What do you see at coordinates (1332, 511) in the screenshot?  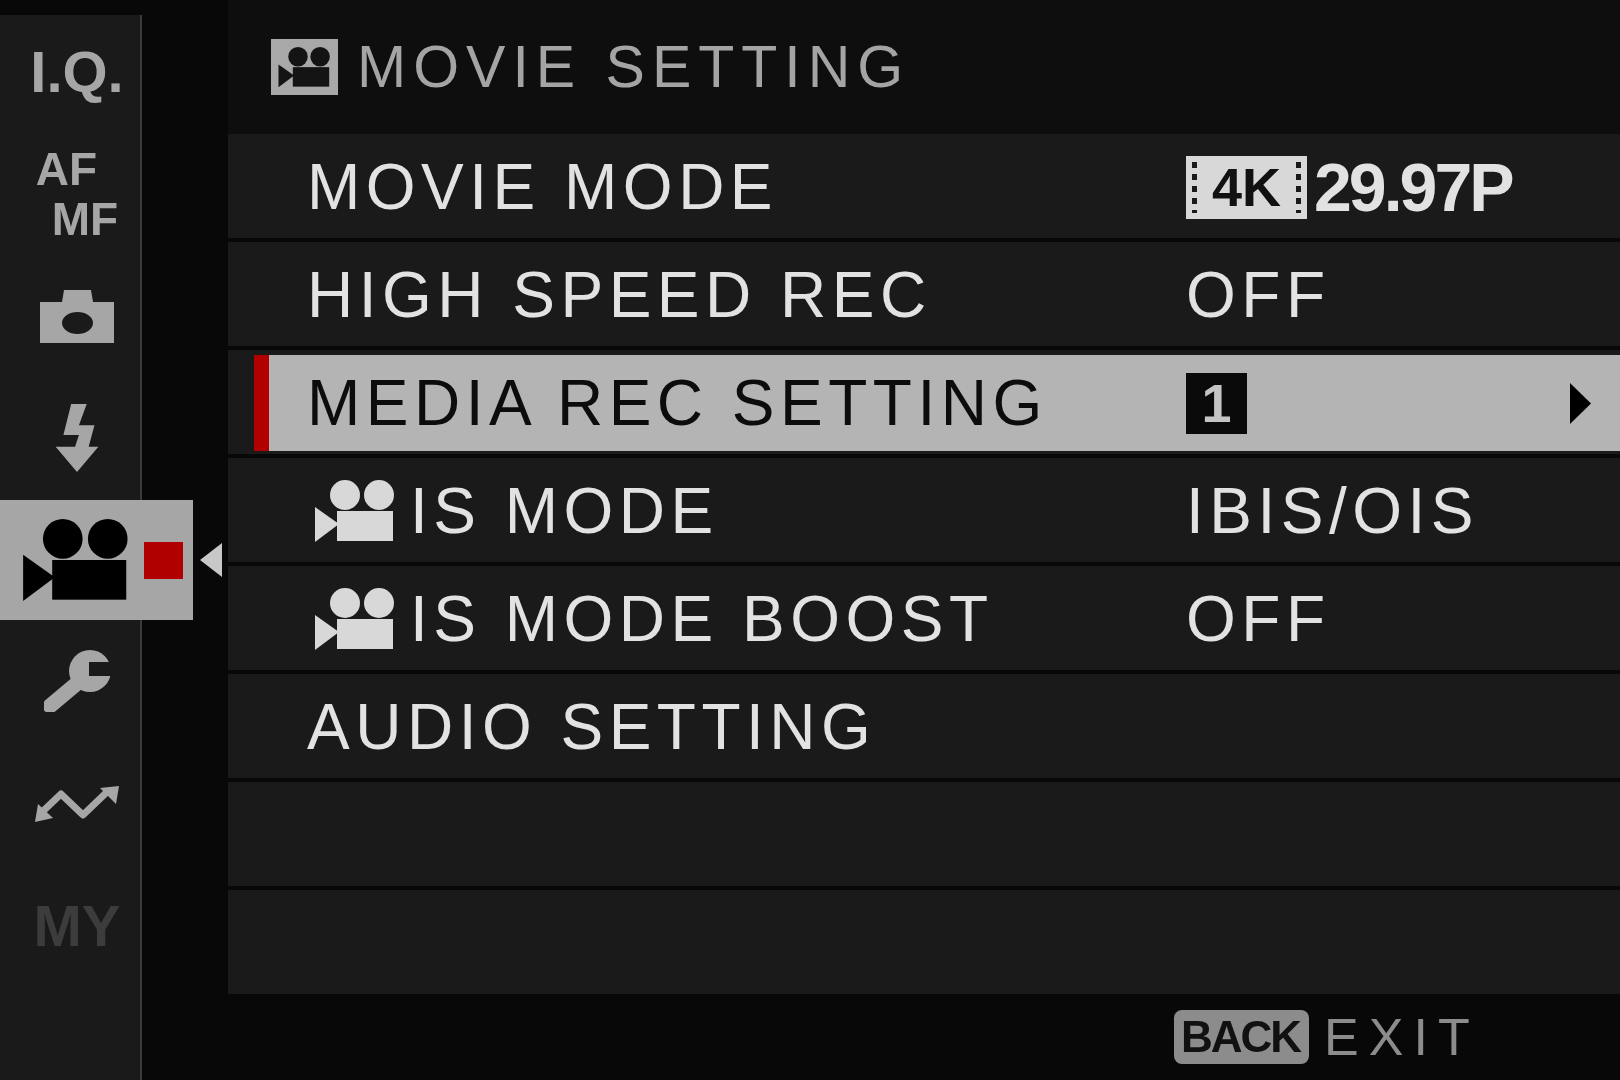 I see `setting-value: IBIS/OIS` at bounding box center [1332, 511].